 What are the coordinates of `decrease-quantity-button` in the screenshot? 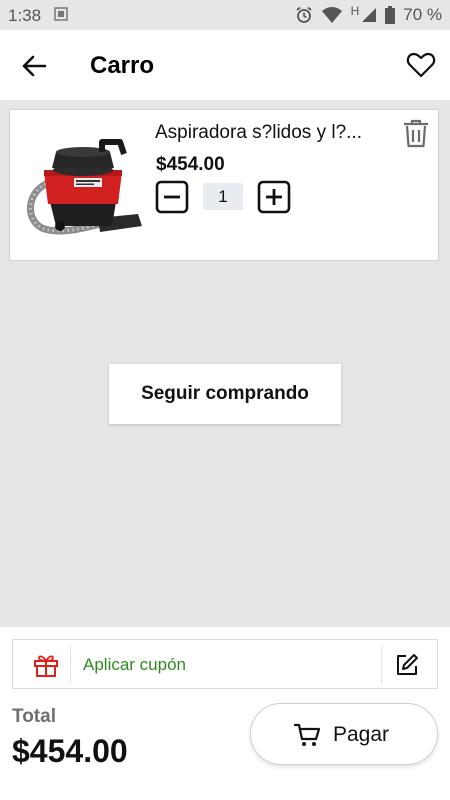 It's located at (172, 197).